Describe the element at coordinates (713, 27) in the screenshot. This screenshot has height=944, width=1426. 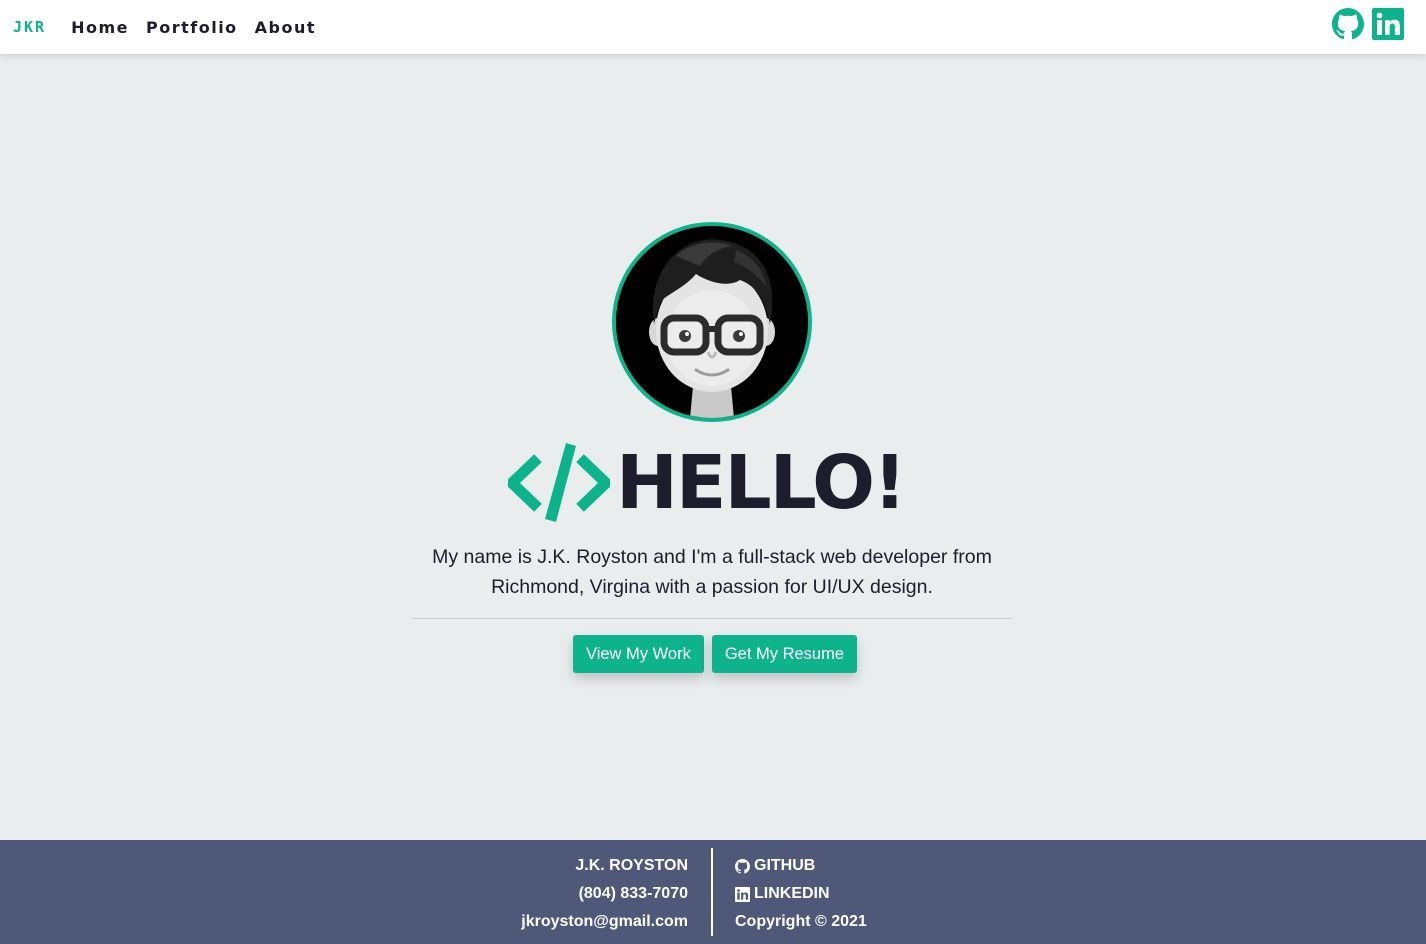
I see `navbar: JKR Home Portfolio About` at that location.